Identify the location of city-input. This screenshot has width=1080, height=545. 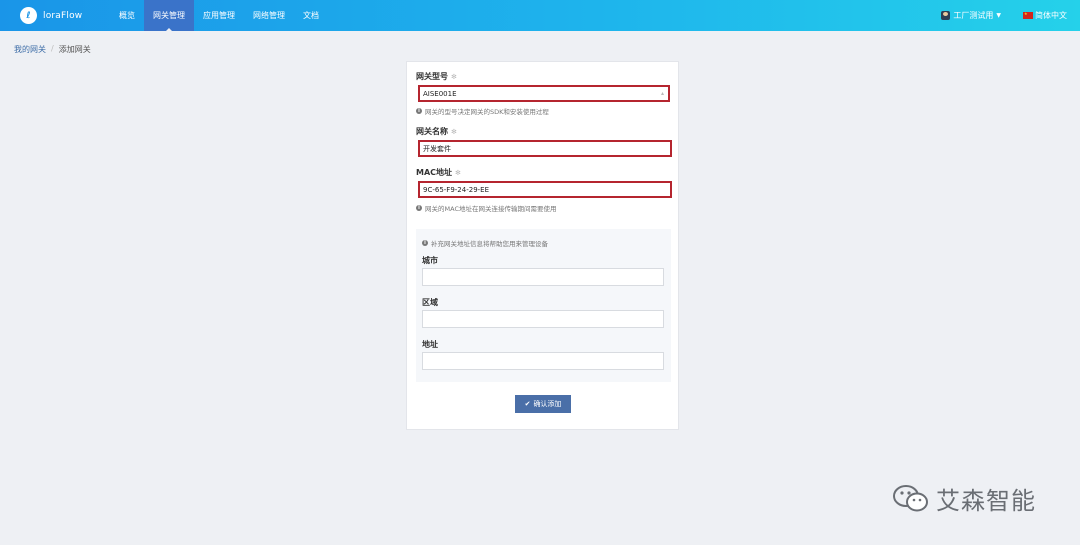
(543, 277).